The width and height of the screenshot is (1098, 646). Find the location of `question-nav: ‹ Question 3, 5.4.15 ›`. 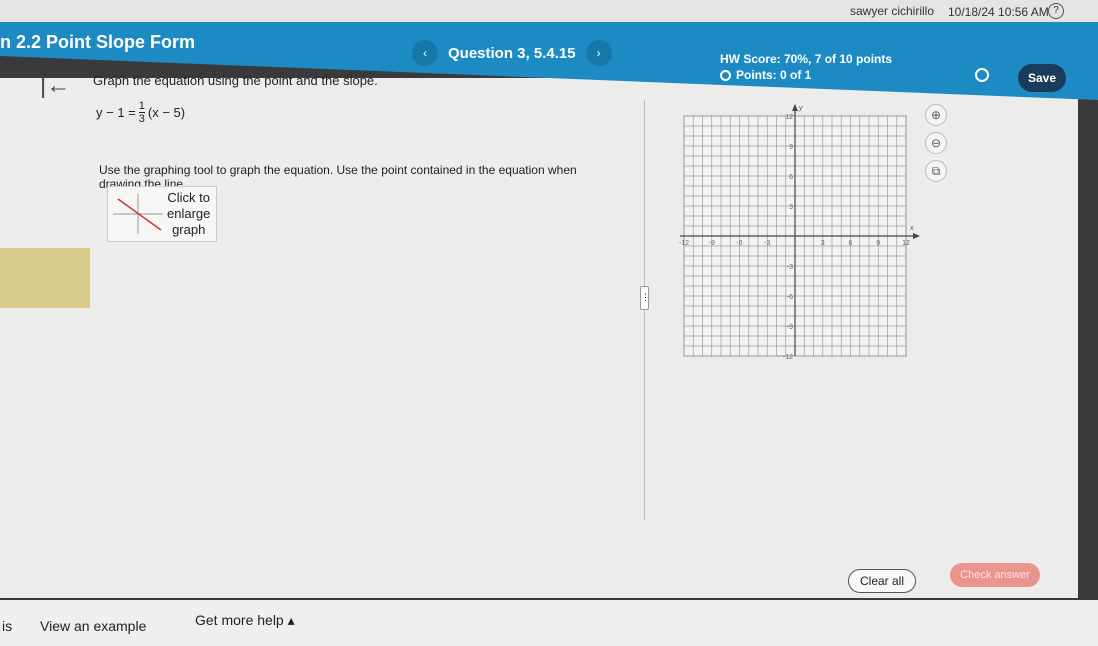

question-nav: ‹ Question 3, 5.4.15 › is located at coordinates (512, 53).